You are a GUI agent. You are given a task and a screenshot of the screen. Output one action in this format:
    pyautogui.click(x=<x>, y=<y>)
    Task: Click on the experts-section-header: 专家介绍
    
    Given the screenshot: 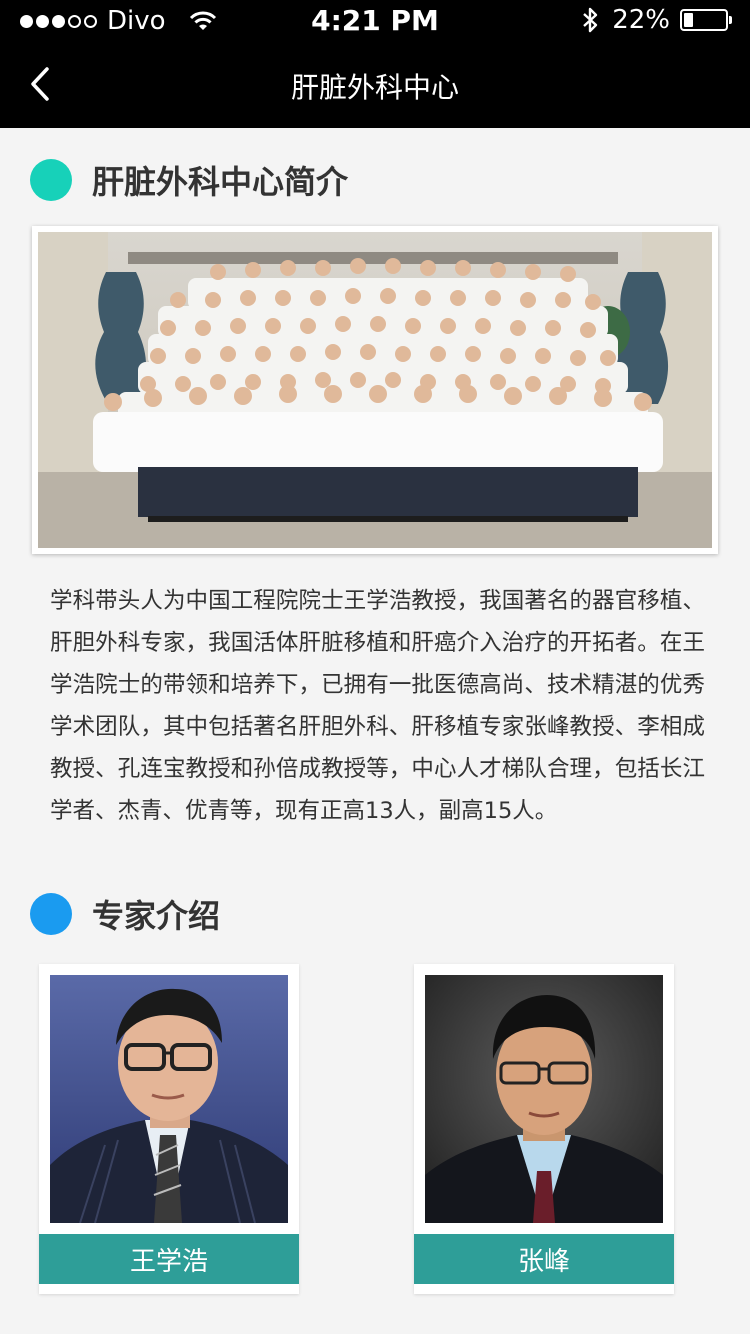 What is the action you would take?
    pyautogui.click(x=125, y=914)
    